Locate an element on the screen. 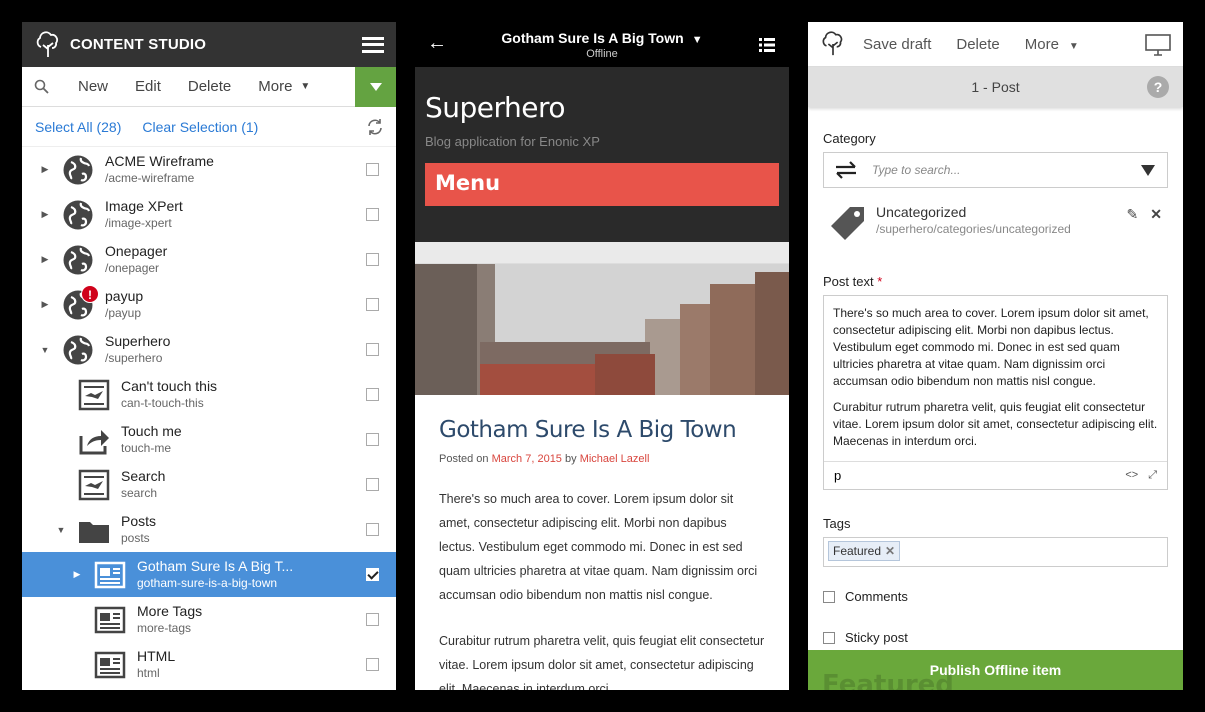 Image resolution: width=1205 pixels, height=712 pixels. select-all-link: Select All (28) is located at coordinates (78, 127).